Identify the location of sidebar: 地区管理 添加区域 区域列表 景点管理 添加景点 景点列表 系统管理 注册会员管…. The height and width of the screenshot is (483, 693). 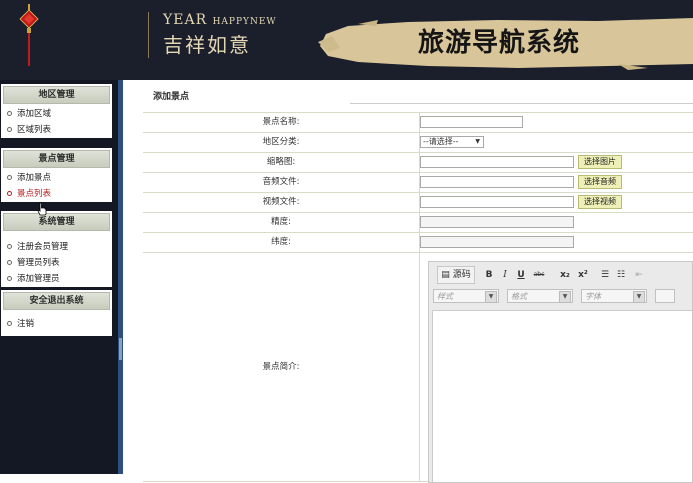
(59, 277).